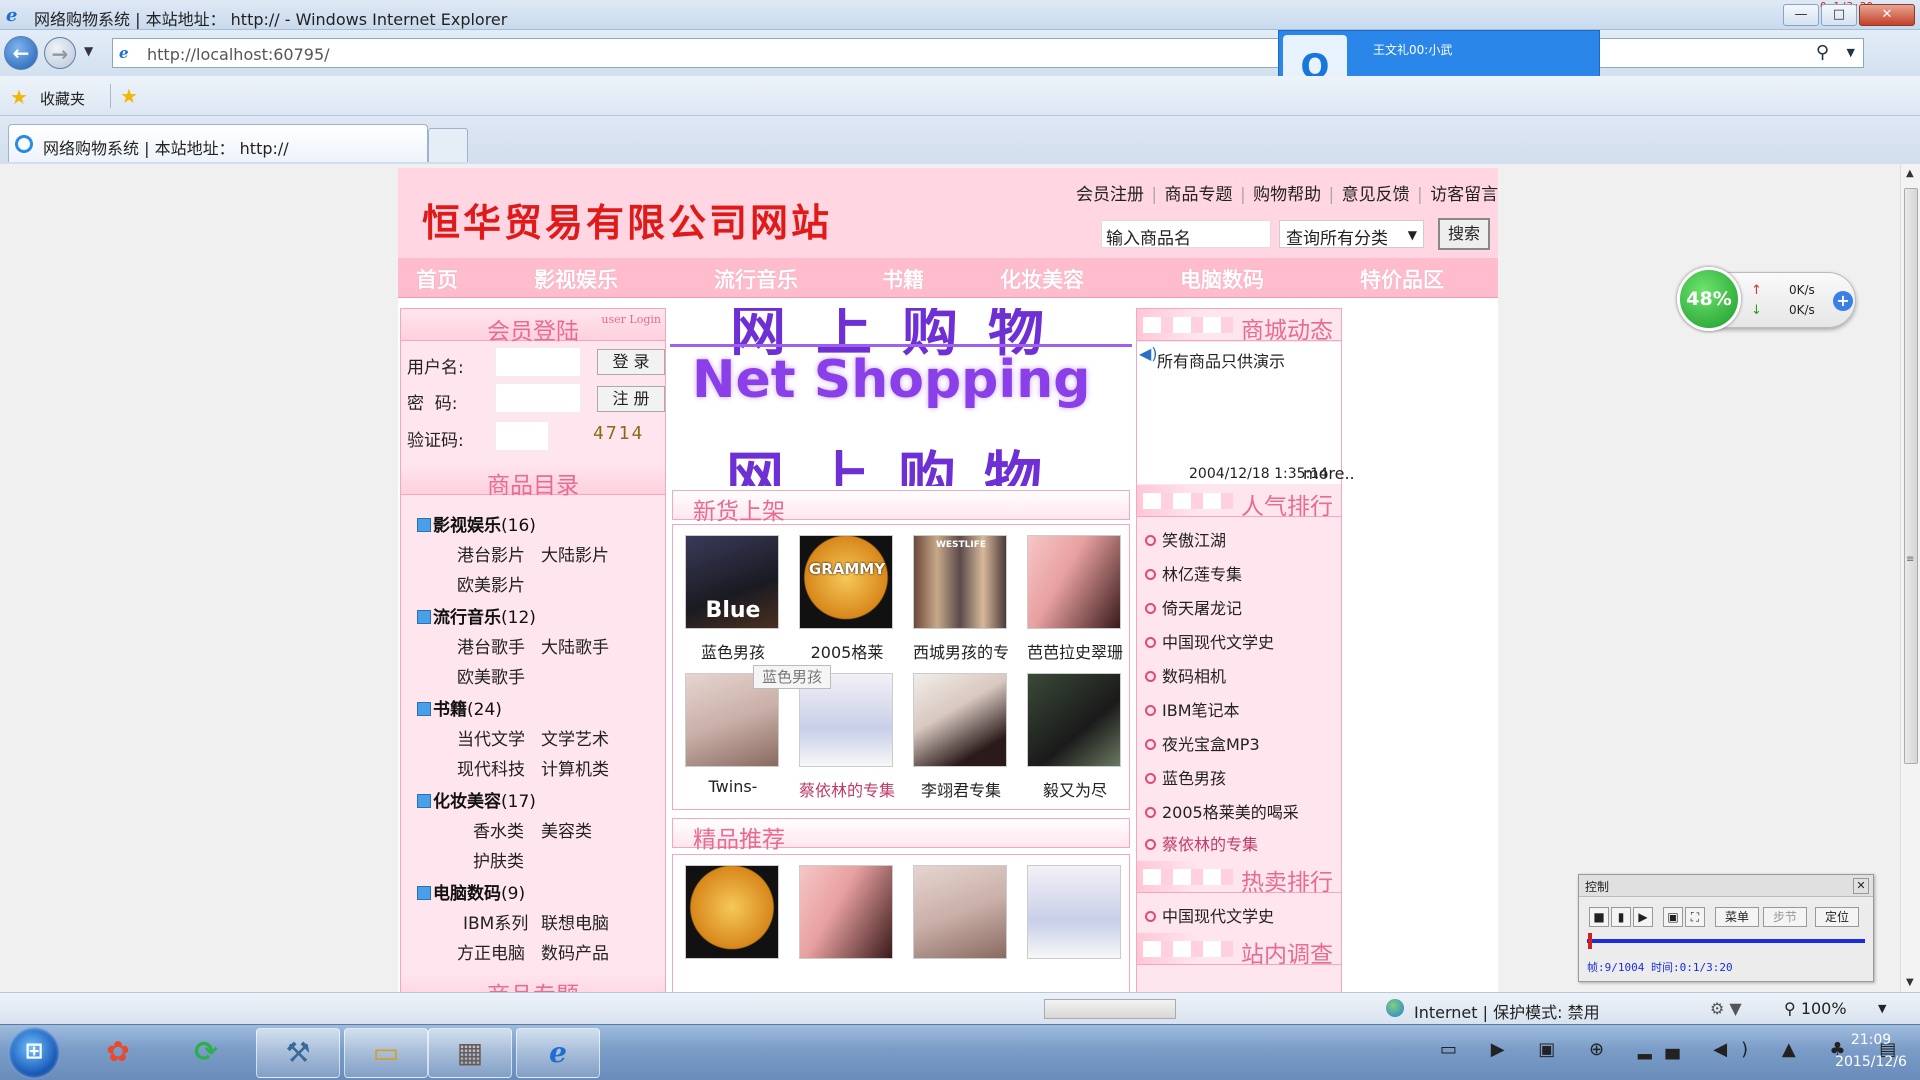  What do you see at coordinates (522, 436) in the screenshot?
I see `captcha-input` at bounding box center [522, 436].